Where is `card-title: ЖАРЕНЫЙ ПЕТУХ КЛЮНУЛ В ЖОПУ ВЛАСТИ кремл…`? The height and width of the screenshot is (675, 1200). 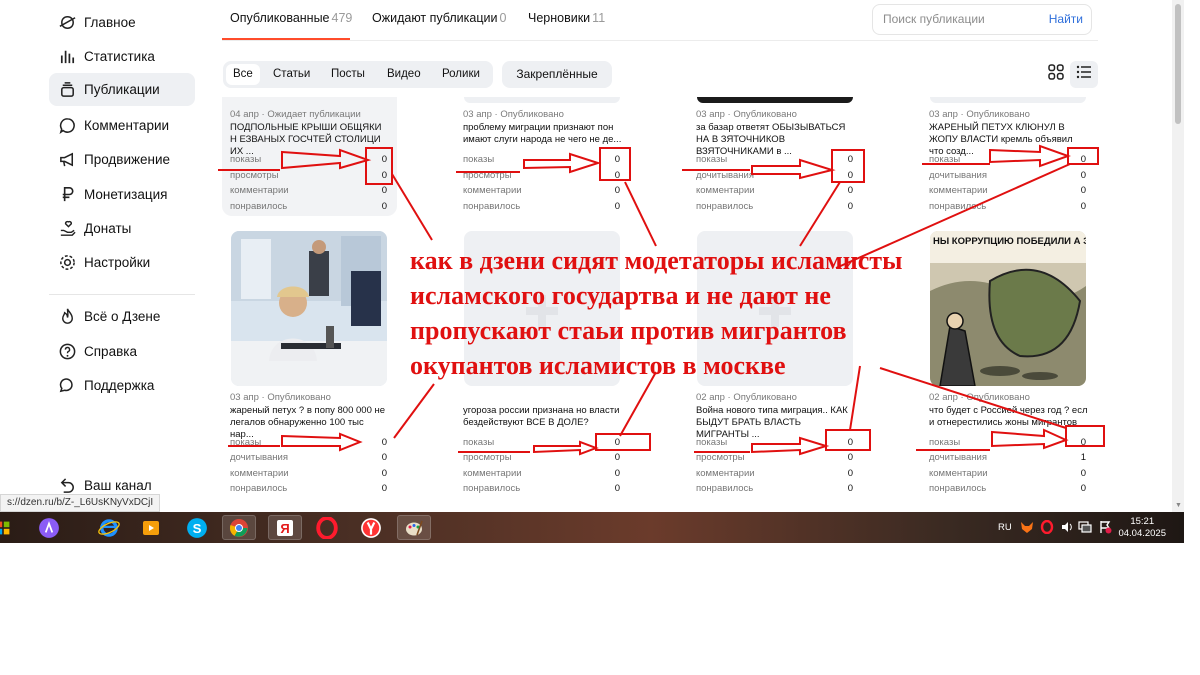
card-title: ЖАРЕНЫЙ ПЕТУХ КЛЮНУЛ В ЖОПУ ВЛАСТИ кремл… is located at coordinates (1009, 140).